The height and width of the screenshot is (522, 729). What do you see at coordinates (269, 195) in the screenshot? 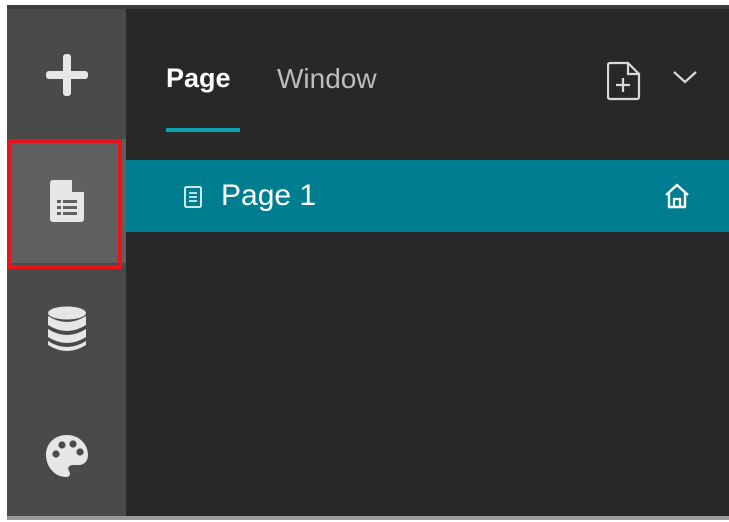
I see `page-name: Page 1` at bounding box center [269, 195].